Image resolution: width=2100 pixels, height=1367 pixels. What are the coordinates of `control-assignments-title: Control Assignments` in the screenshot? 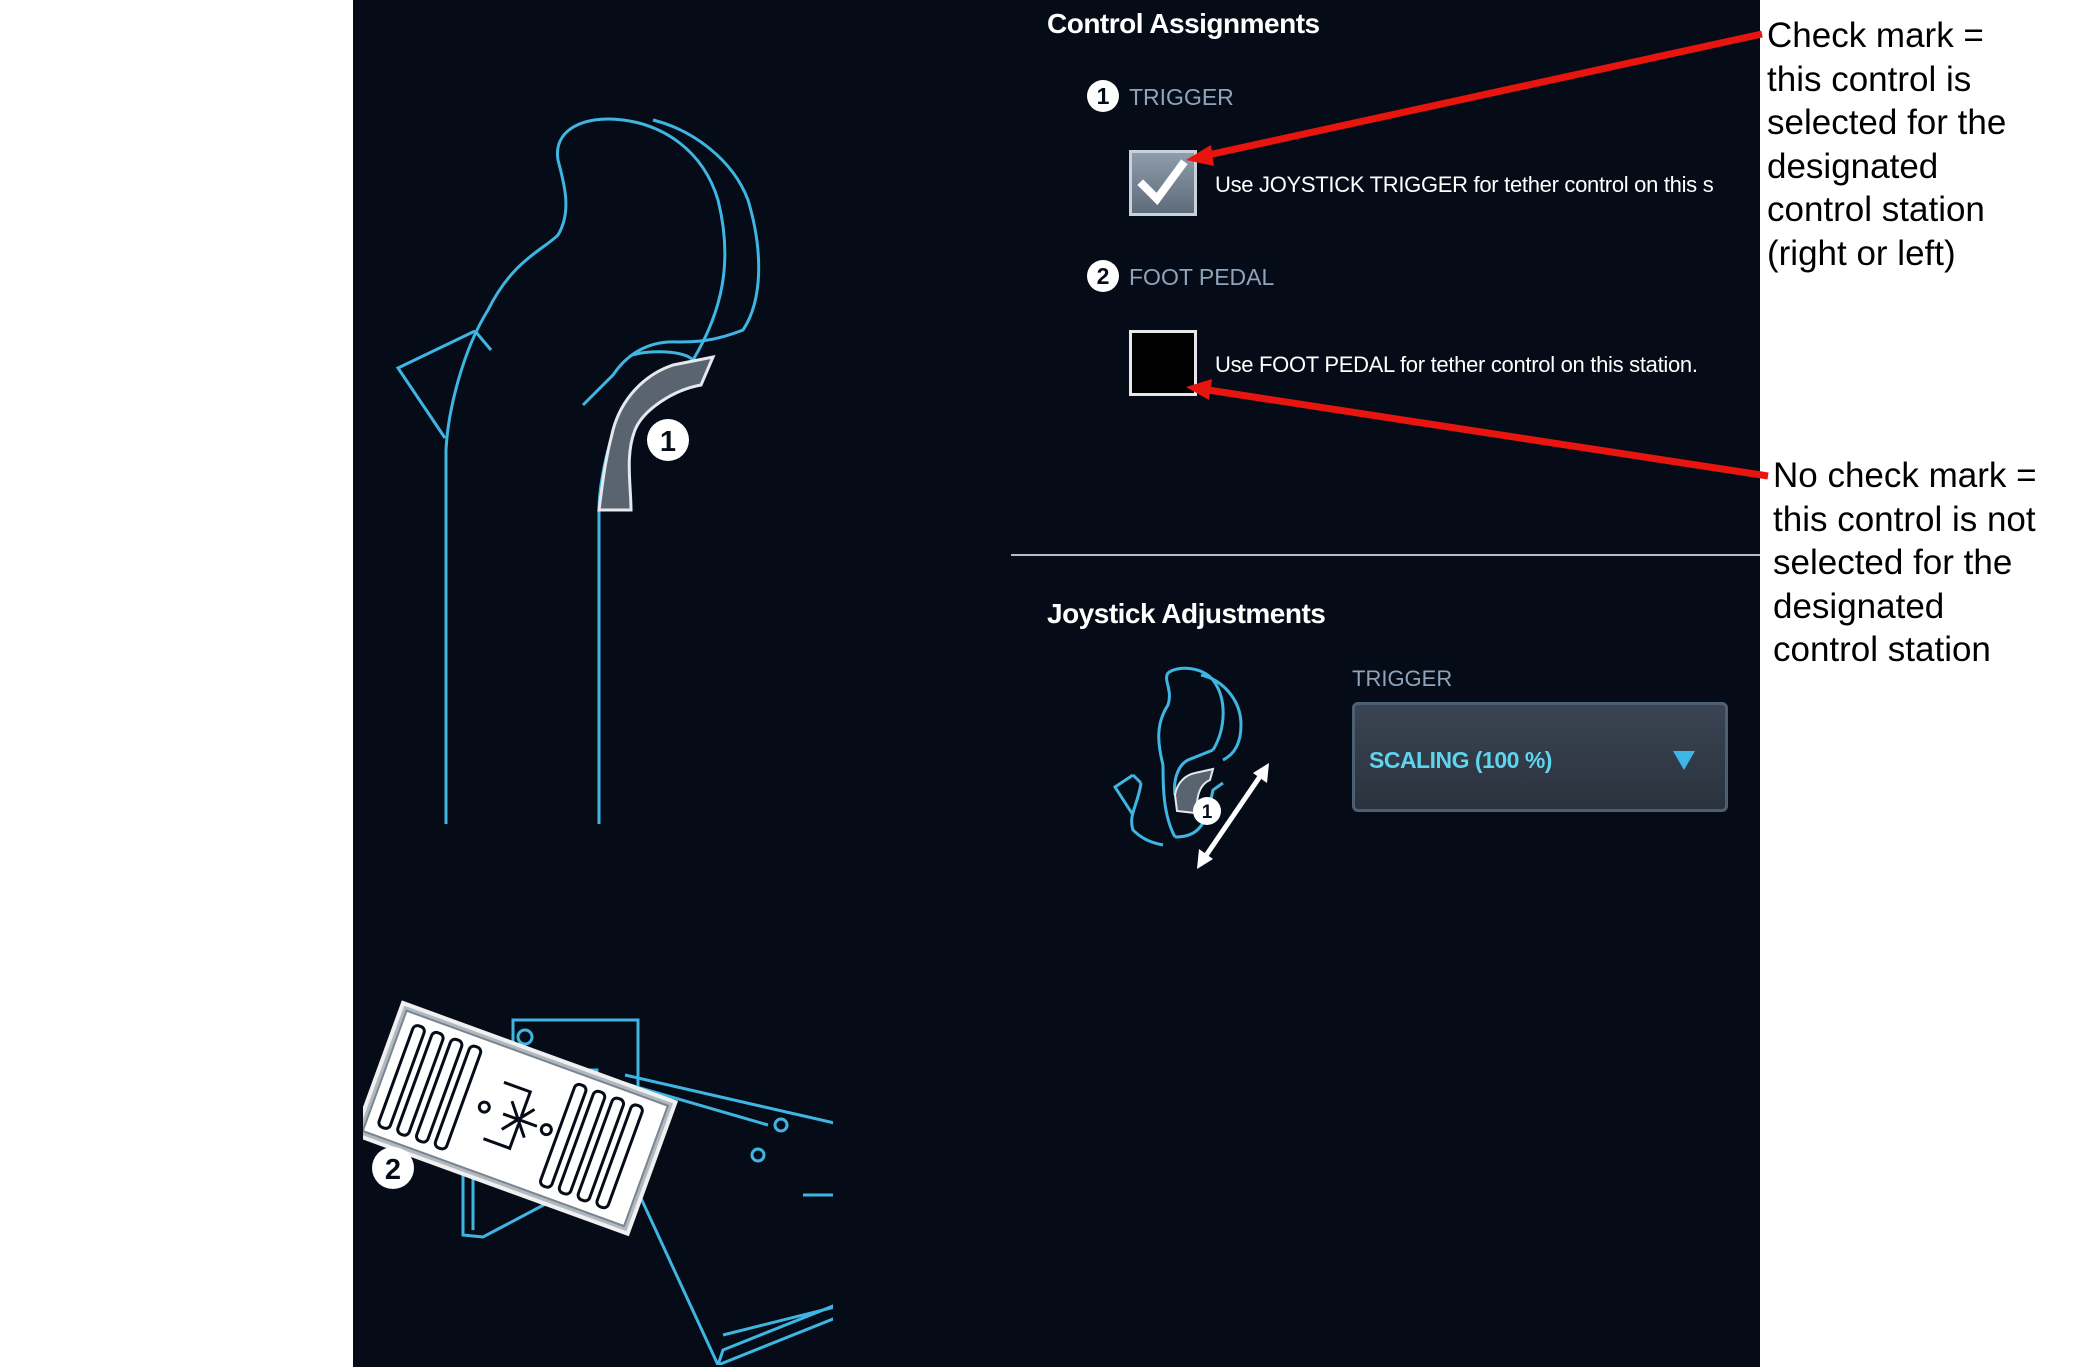 It's located at (1183, 23).